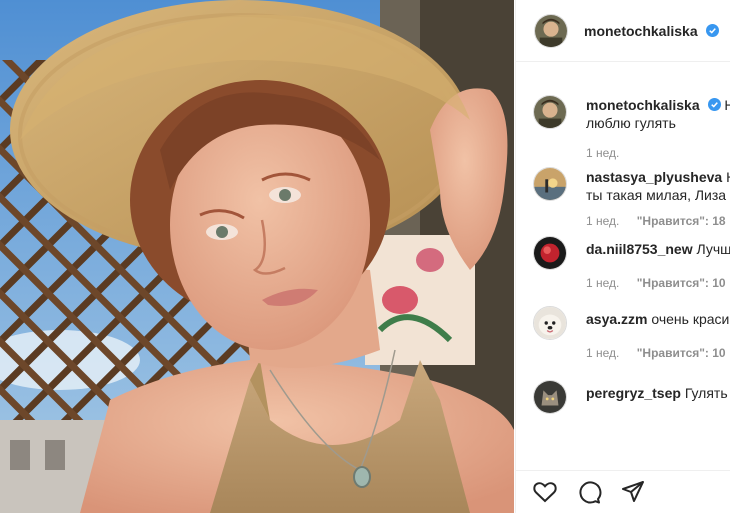  Describe the element at coordinates (641, 31) in the screenshot. I see `author-username-text: monetochkaliska` at that location.